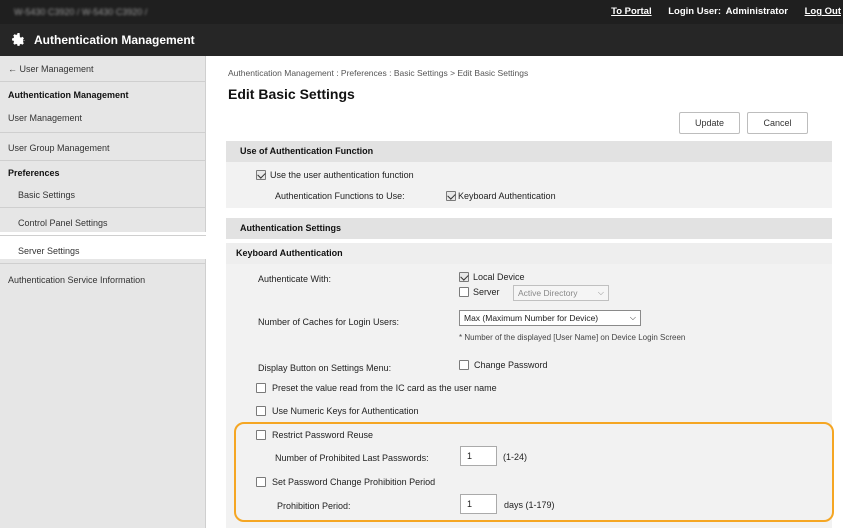  I want to click on login-user-label: Login User: Administrator, so click(728, 11).